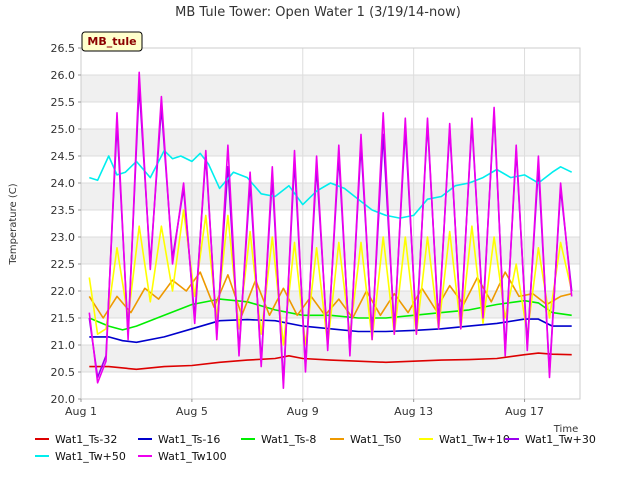 The width and height of the screenshot is (640, 480). Describe the element at coordinates (63, 318) in the screenshot. I see `y-tick-label: 21.5` at that location.